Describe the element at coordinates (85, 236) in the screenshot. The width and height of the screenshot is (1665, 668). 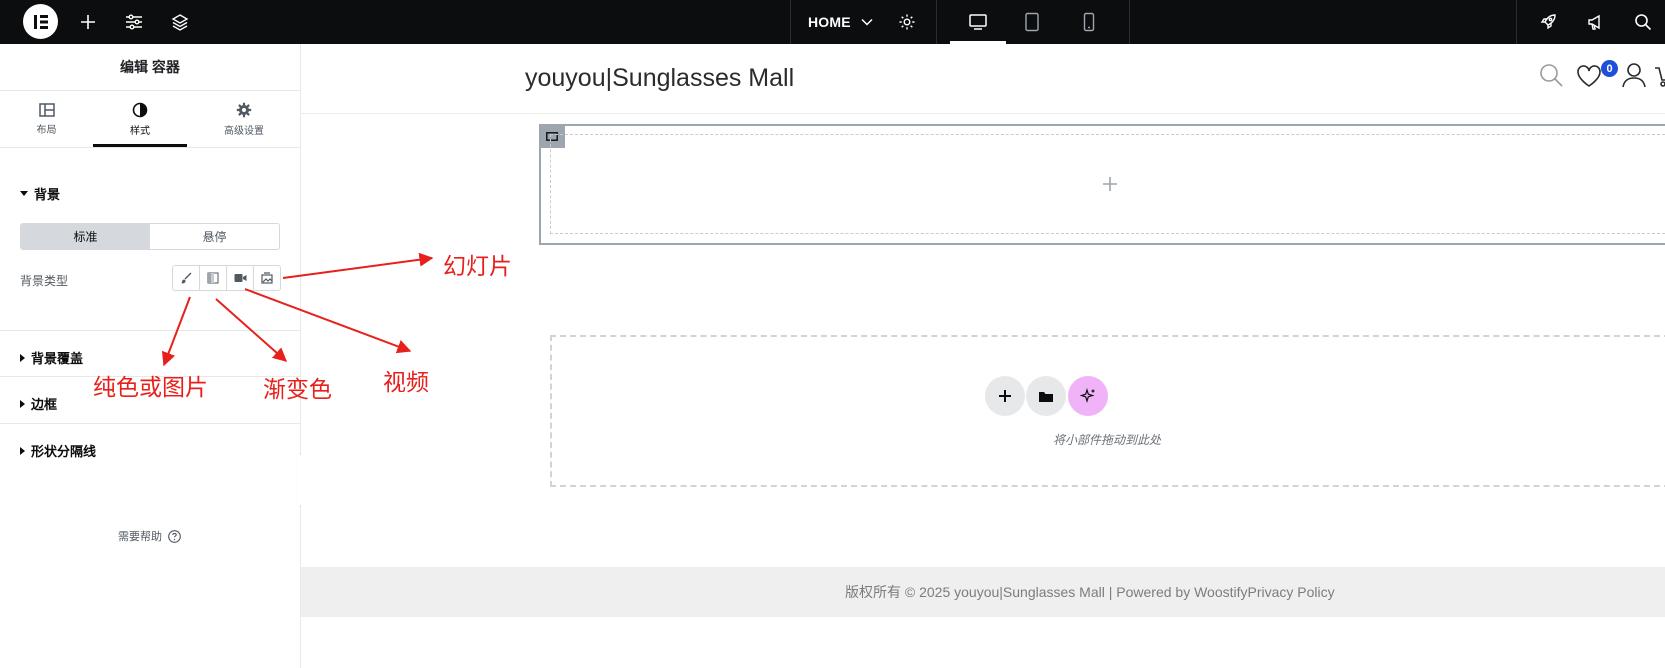
I see `state-normal-button: 标准` at that location.